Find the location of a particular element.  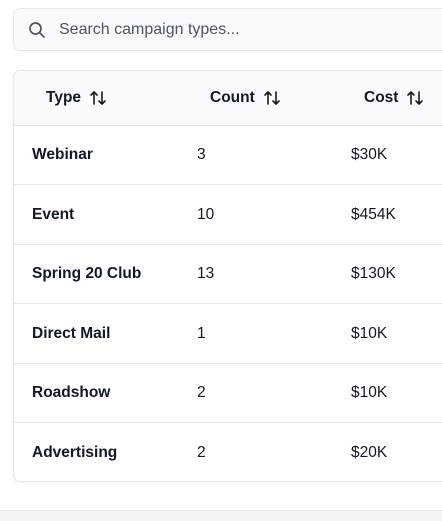

cell-type: Direct Mail is located at coordinates (71, 333).